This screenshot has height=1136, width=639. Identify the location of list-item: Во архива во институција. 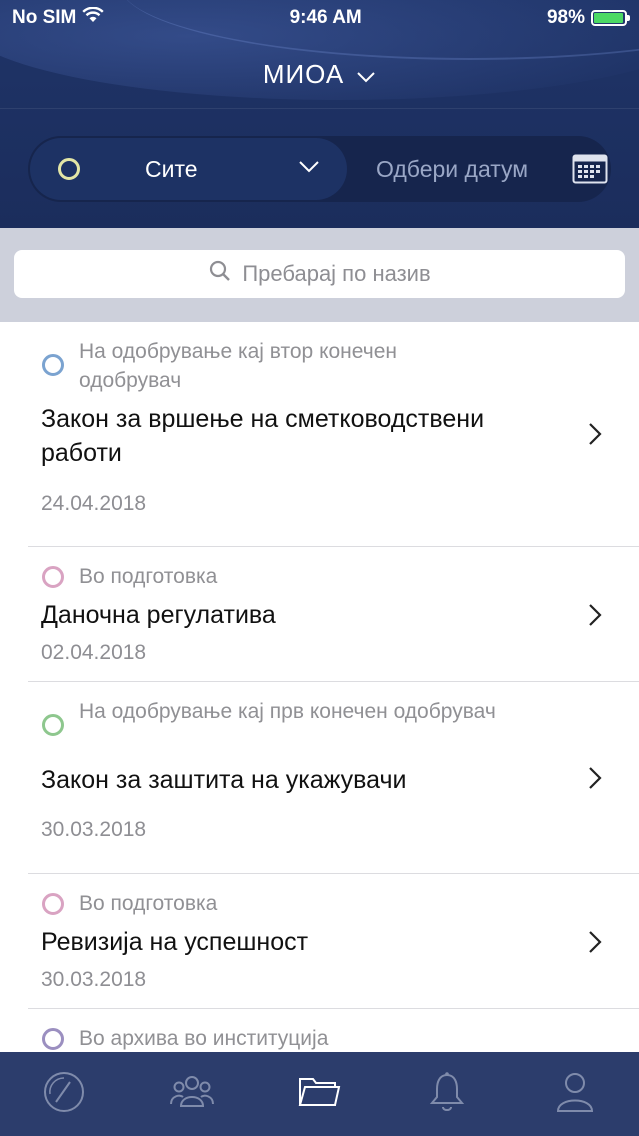
(319, 1030).